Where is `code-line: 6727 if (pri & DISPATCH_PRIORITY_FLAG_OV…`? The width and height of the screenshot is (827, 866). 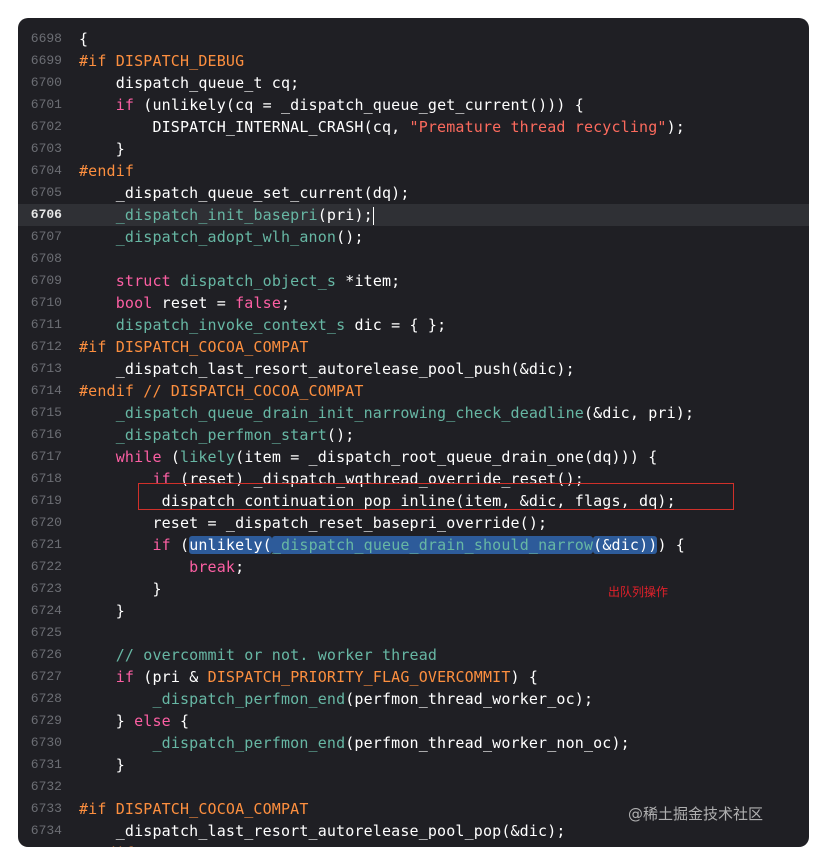
code-line: 6727 if (pri & DISPATCH_PRIORITY_FLAG_OV… is located at coordinates (413, 677).